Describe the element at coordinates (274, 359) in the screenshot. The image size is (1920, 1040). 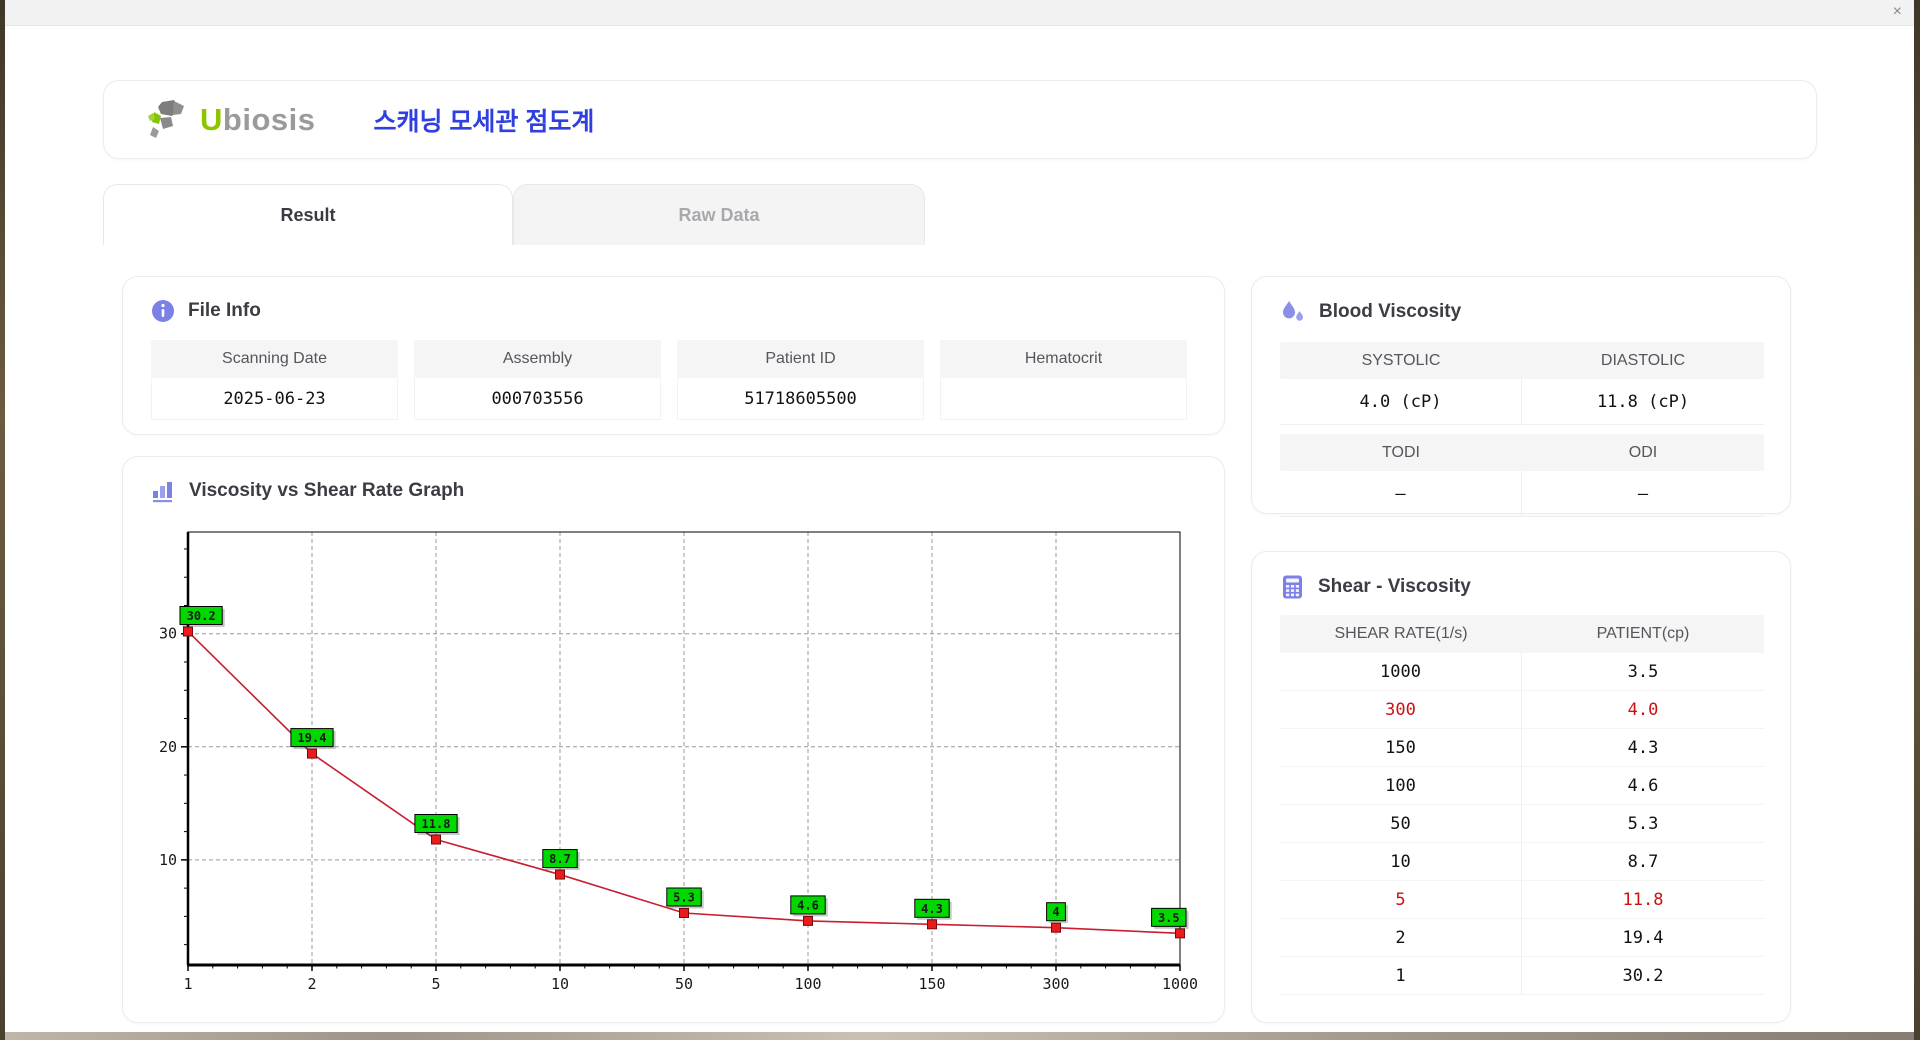
I see `file-info-field-label: Scanning Date` at that location.